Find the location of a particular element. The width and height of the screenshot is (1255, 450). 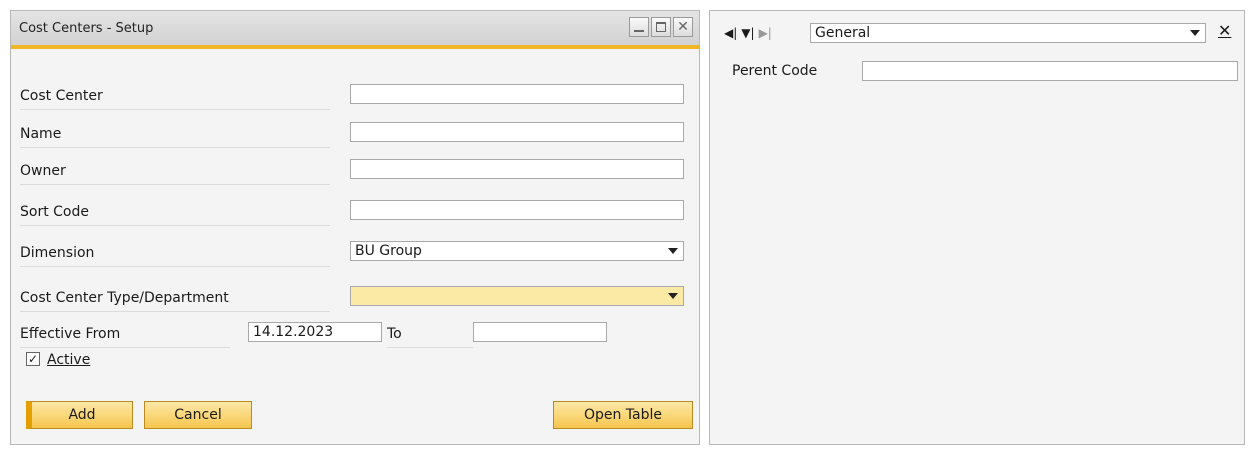

cost-center-input is located at coordinates (517, 94).